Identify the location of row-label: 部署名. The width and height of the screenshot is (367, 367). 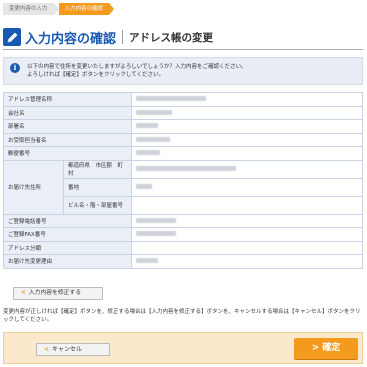
(67, 126).